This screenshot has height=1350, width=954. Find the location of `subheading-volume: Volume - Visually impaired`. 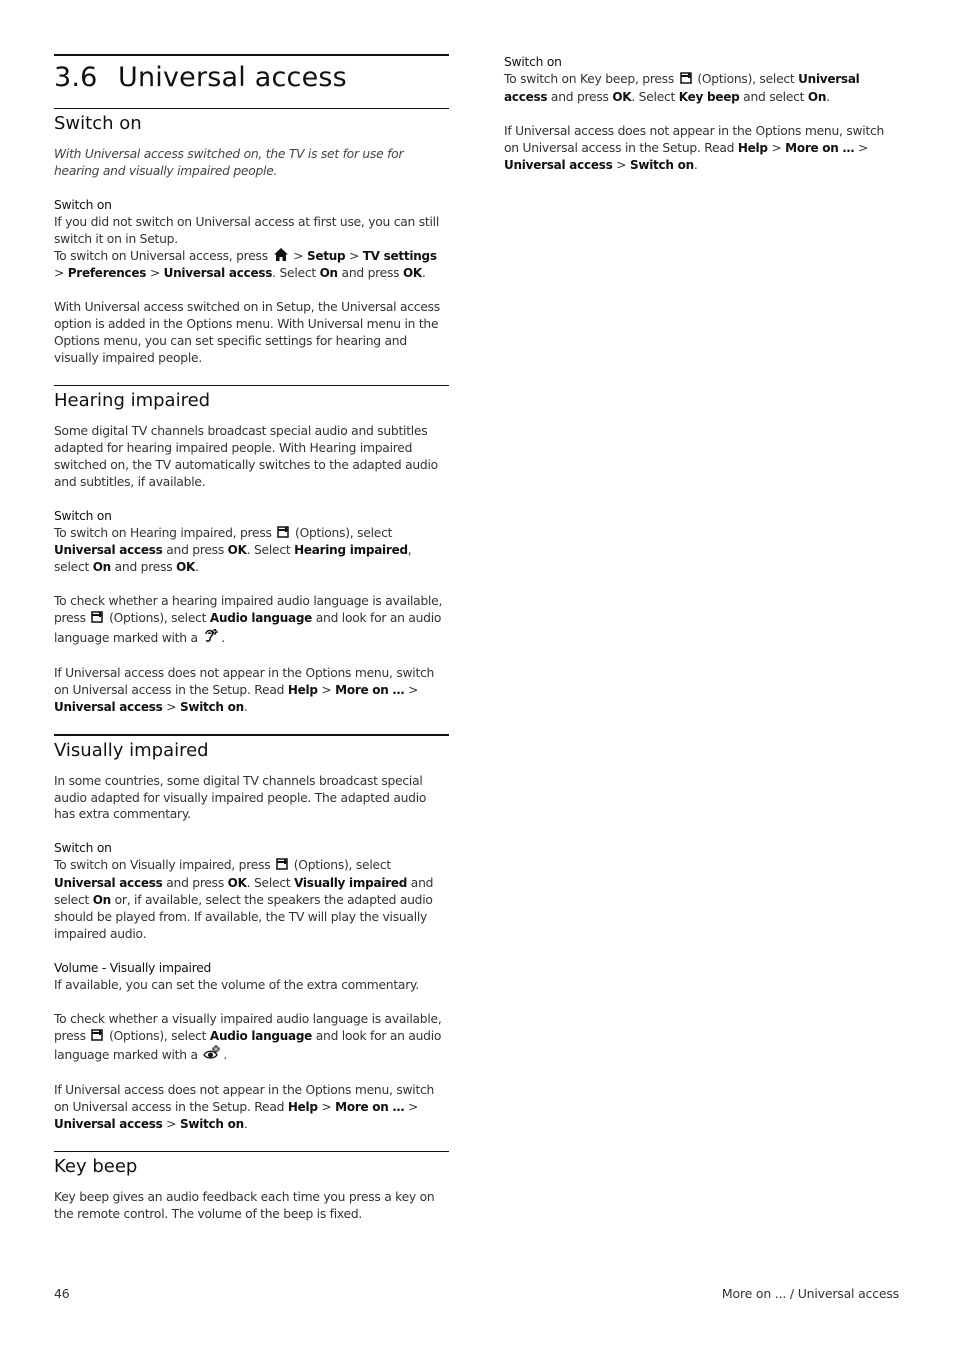

subheading-volume: Volume - Visually impaired is located at coordinates (133, 967).